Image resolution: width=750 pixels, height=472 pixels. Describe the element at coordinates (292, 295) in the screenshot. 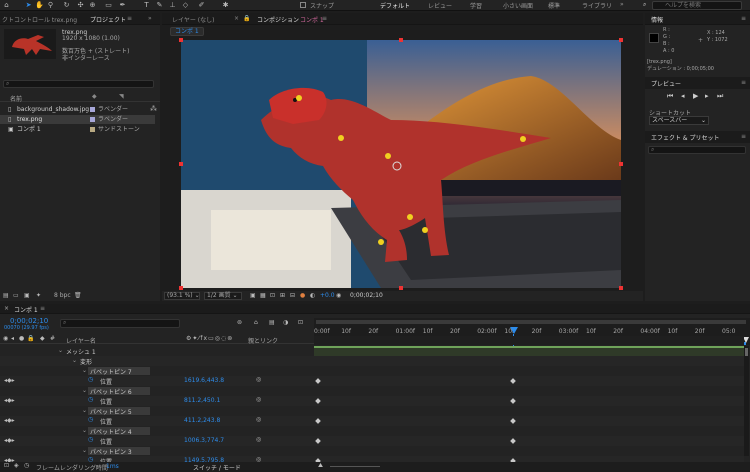

I see `grid-guides-icon: ⊟` at that location.